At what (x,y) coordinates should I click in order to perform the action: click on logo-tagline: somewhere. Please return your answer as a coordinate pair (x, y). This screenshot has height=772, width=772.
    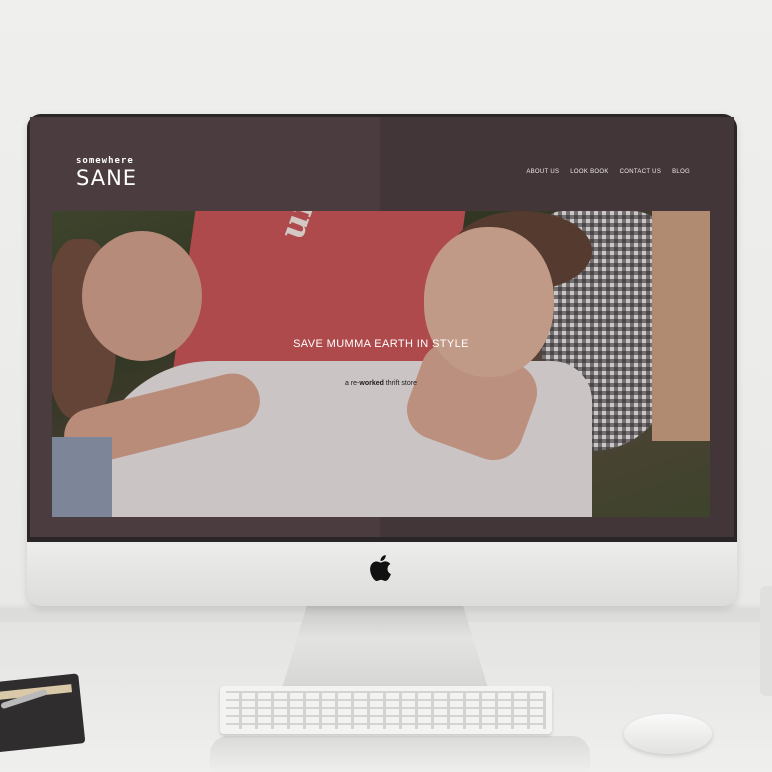
    Looking at the image, I should click on (105, 161).